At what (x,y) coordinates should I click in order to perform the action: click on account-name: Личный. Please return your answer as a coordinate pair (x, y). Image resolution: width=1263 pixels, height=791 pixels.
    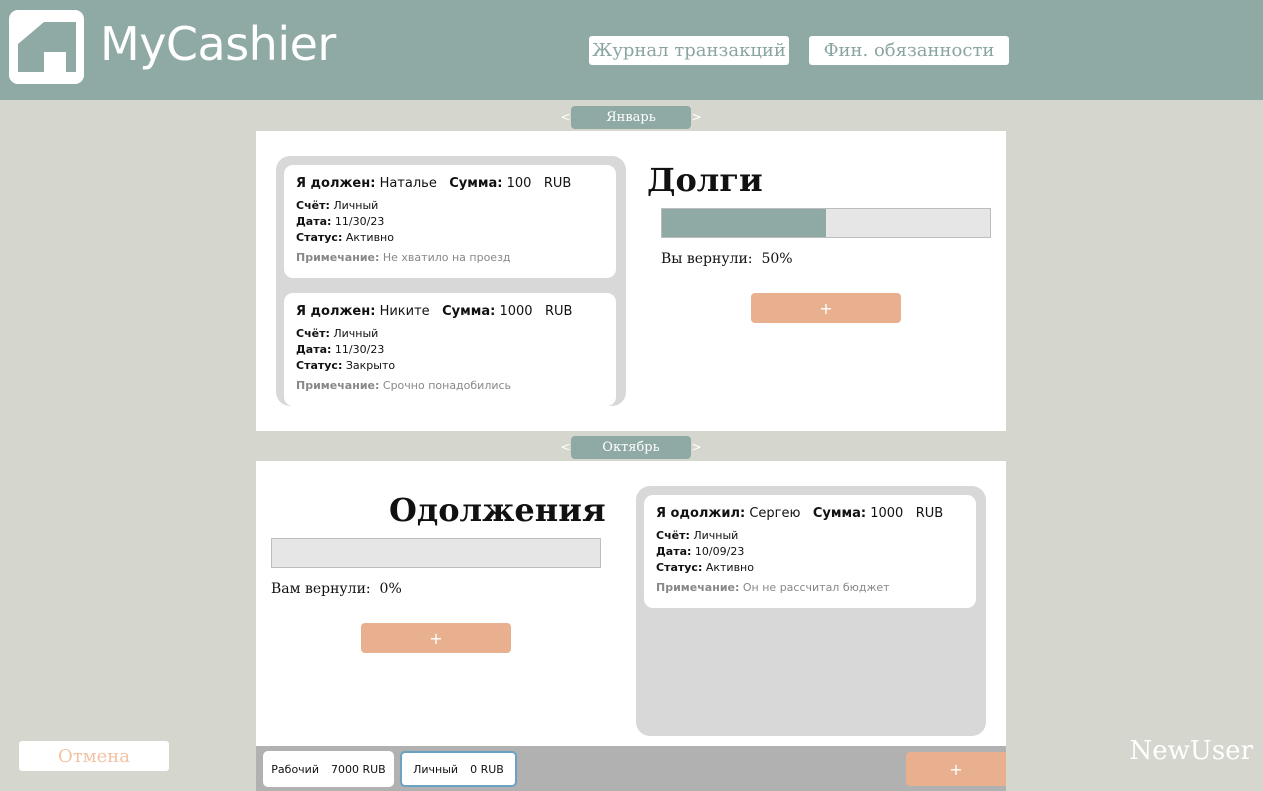
    Looking at the image, I should click on (436, 769).